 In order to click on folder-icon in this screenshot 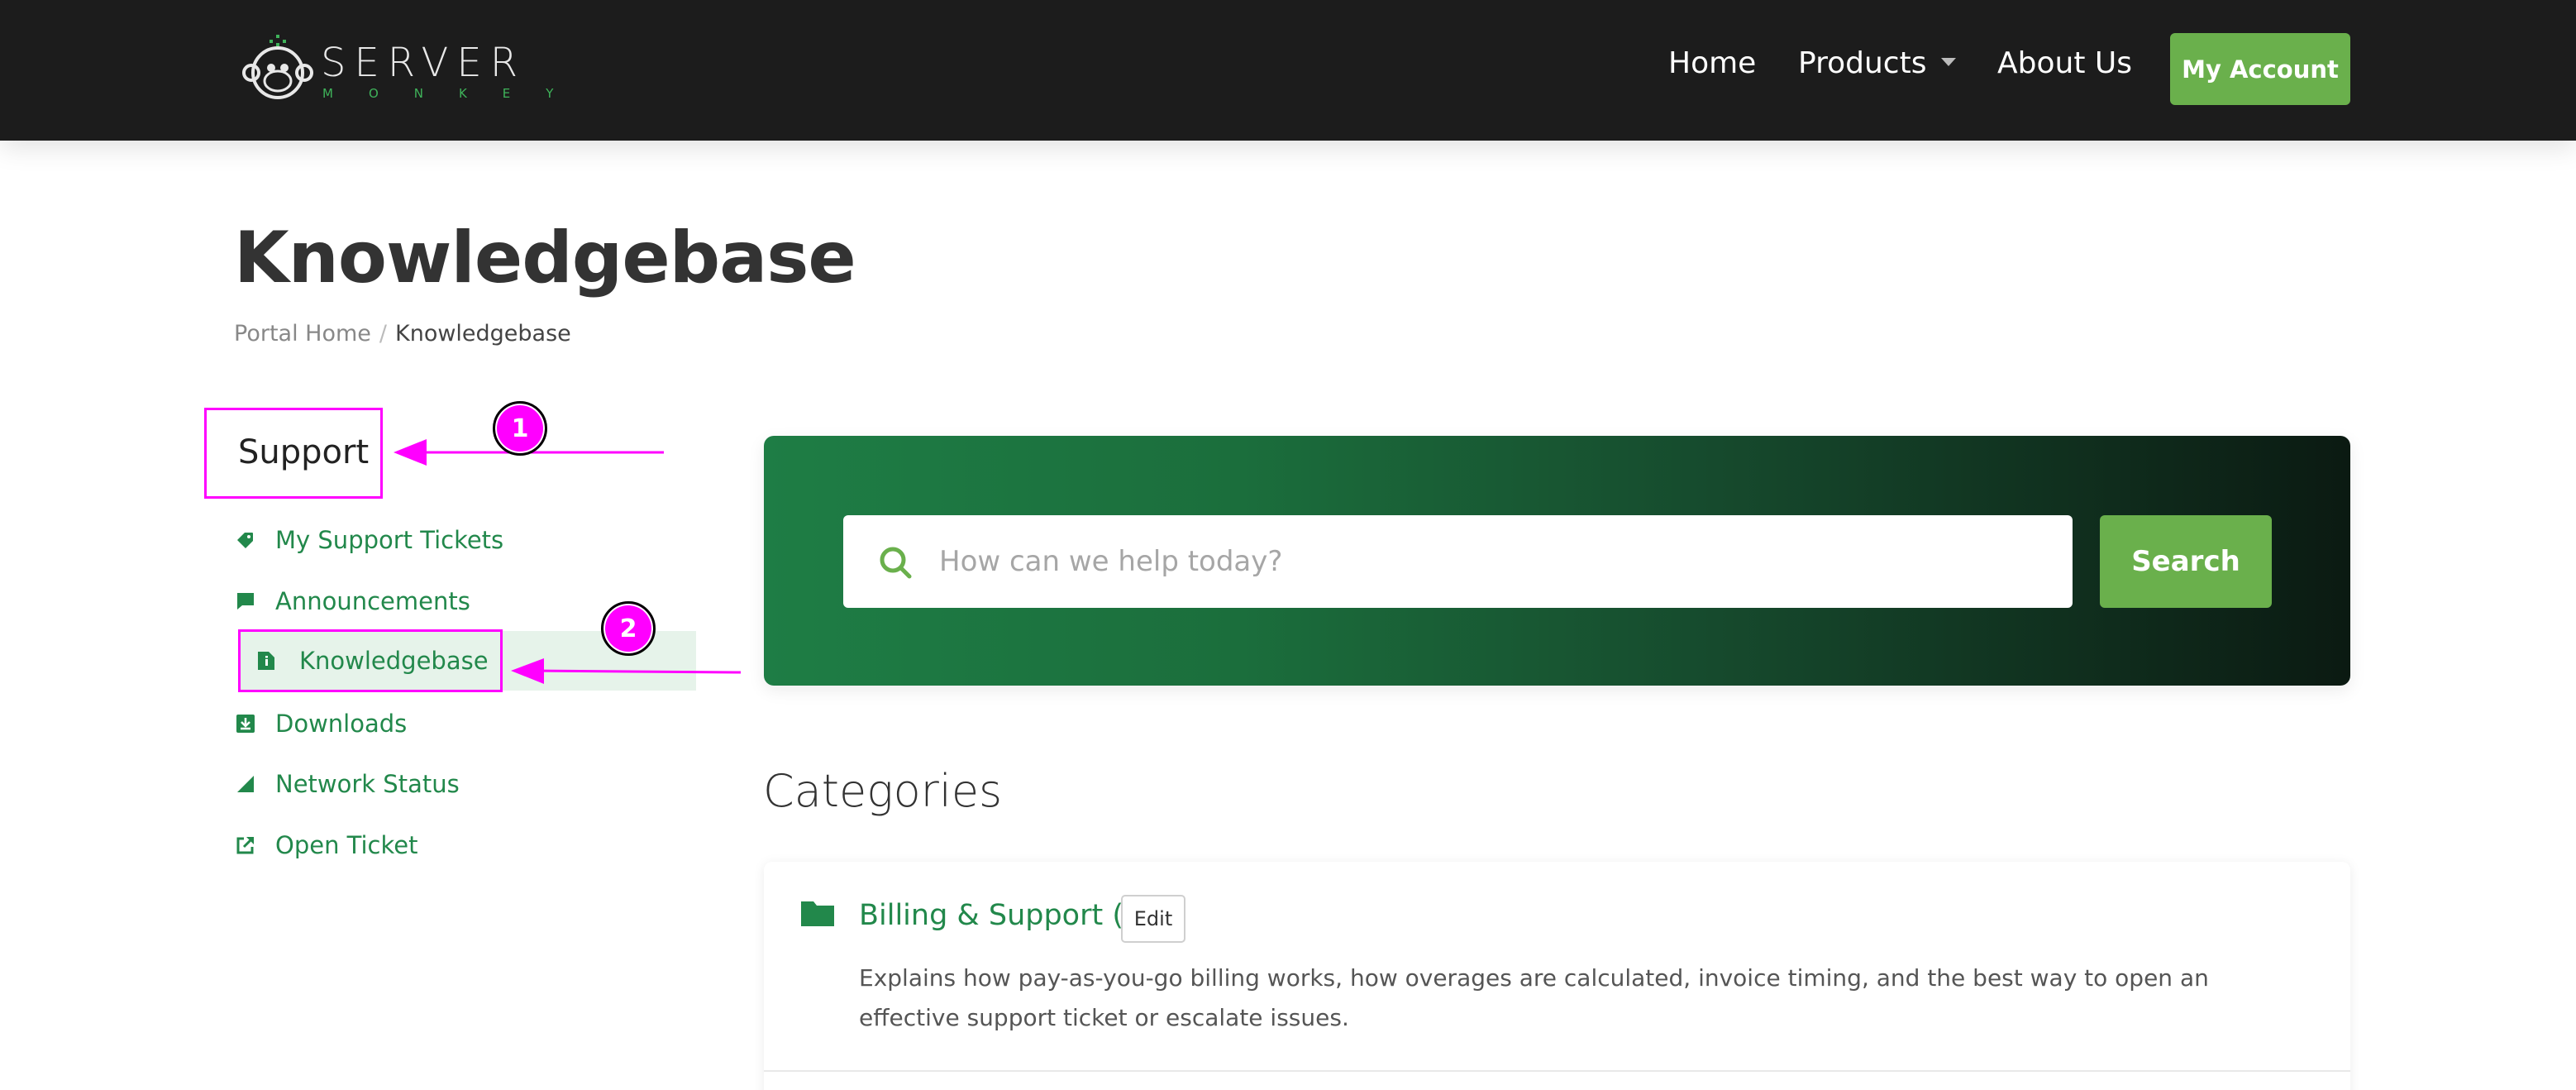, I will do `click(817, 913)`.